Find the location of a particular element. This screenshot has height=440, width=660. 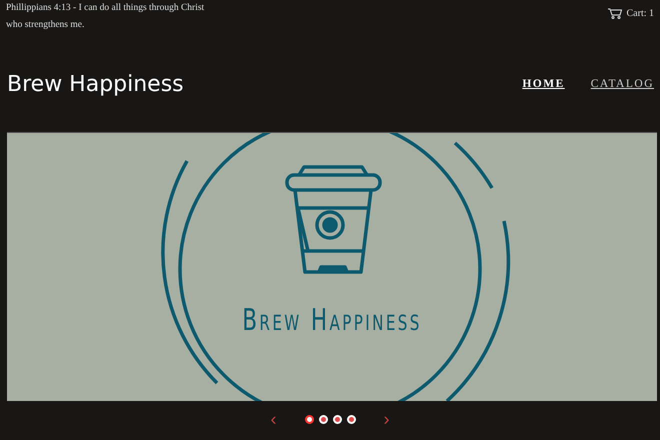

slide-dot is located at coordinates (309, 419).